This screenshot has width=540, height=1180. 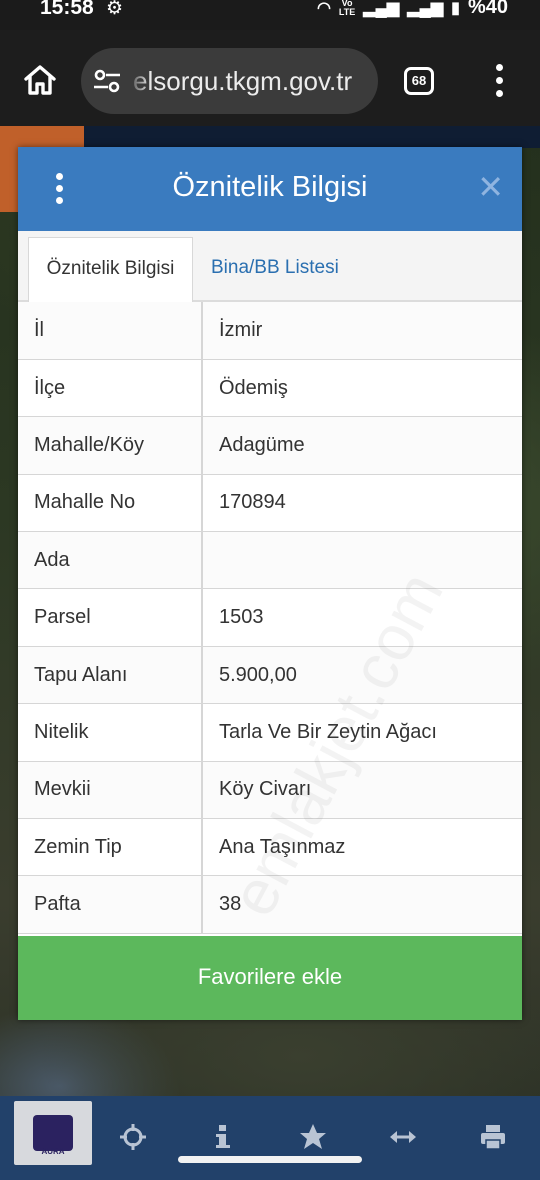 I want to click on table-row: Nitelik Tarla Ve Bir Zeytin Ağacı, so click(x=270, y=732).